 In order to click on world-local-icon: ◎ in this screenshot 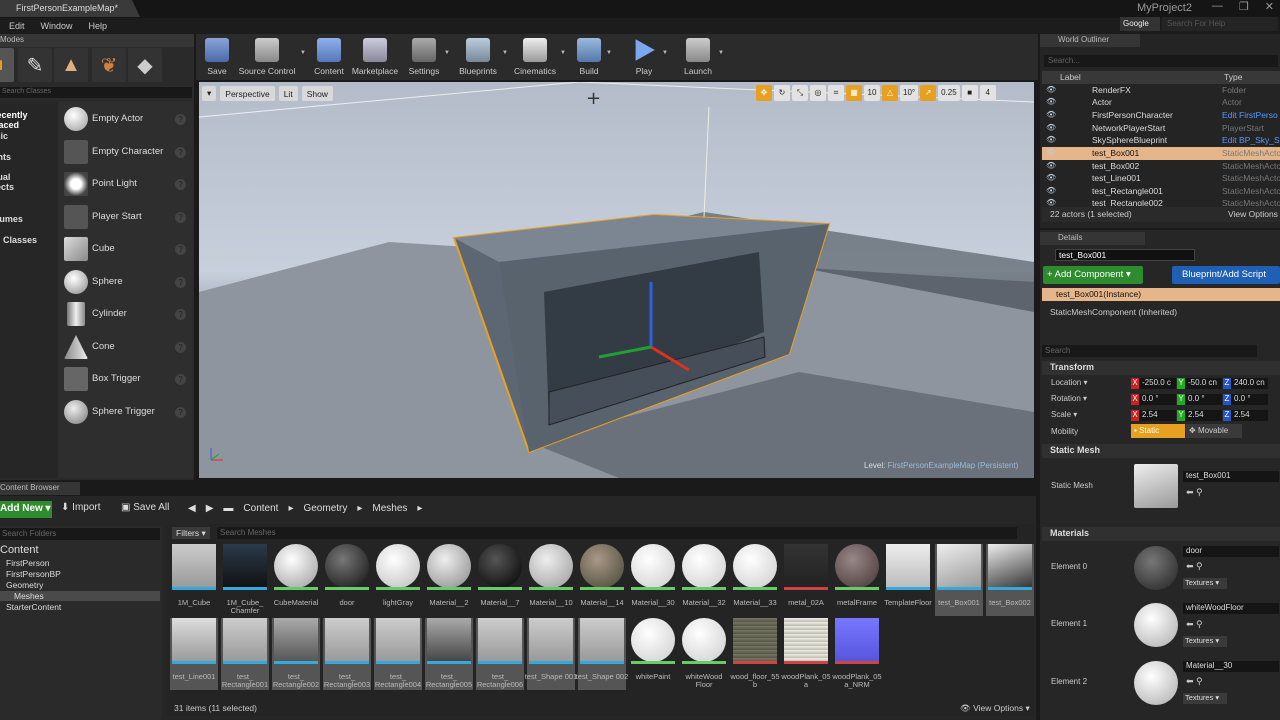, I will do `click(818, 93)`.